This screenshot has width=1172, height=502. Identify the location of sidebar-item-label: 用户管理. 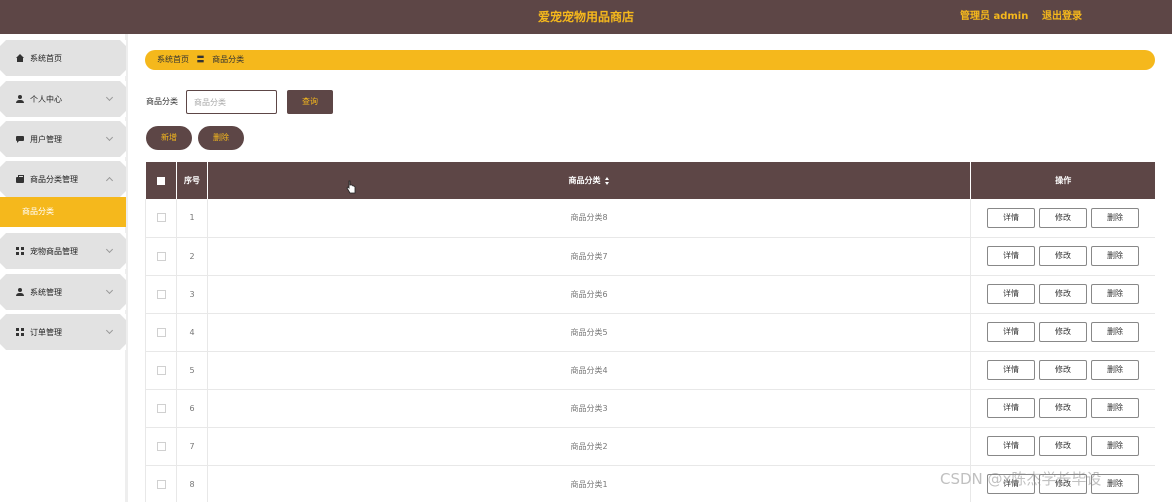
(46, 139).